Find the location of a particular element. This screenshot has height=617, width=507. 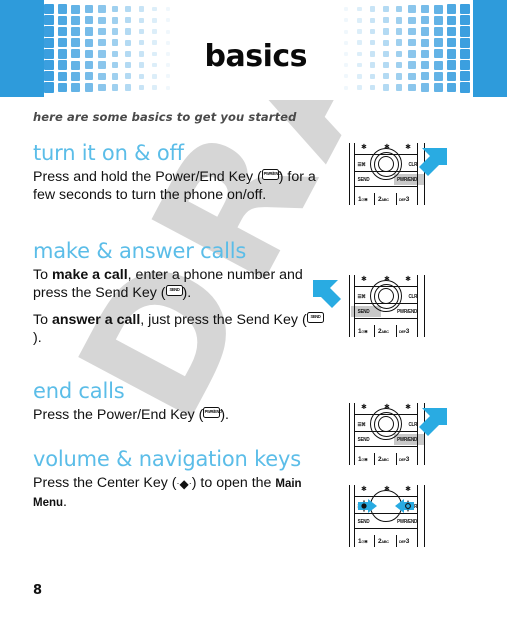

right-softkey-label: CLR is located at coordinates (413, 297).